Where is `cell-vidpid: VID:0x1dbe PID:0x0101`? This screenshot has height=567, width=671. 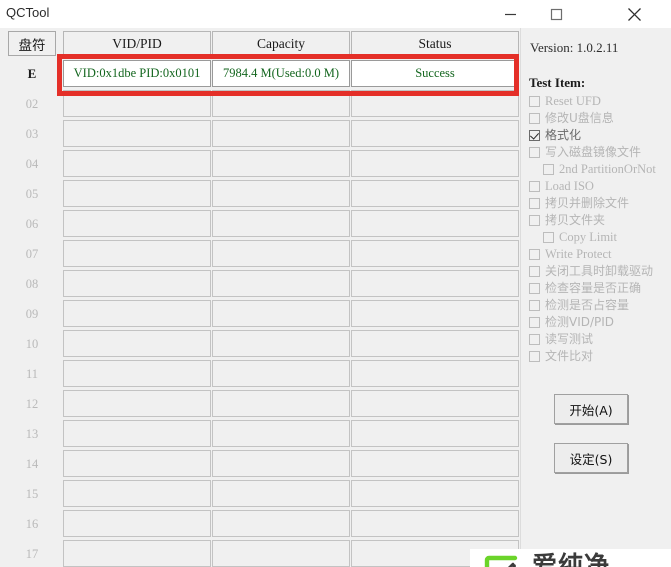 cell-vidpid: VID:0x1dbe PID:0x0101 is located at coordinates (137, 73).